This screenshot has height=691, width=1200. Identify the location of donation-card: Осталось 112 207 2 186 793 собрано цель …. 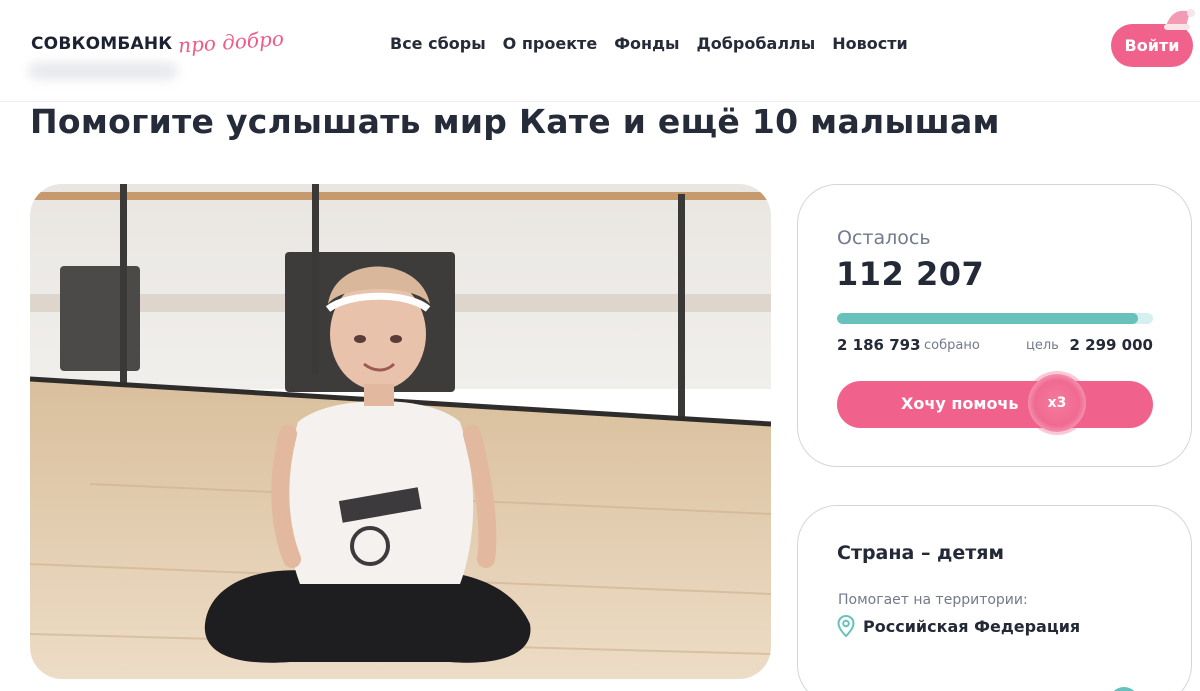
(994, 325).